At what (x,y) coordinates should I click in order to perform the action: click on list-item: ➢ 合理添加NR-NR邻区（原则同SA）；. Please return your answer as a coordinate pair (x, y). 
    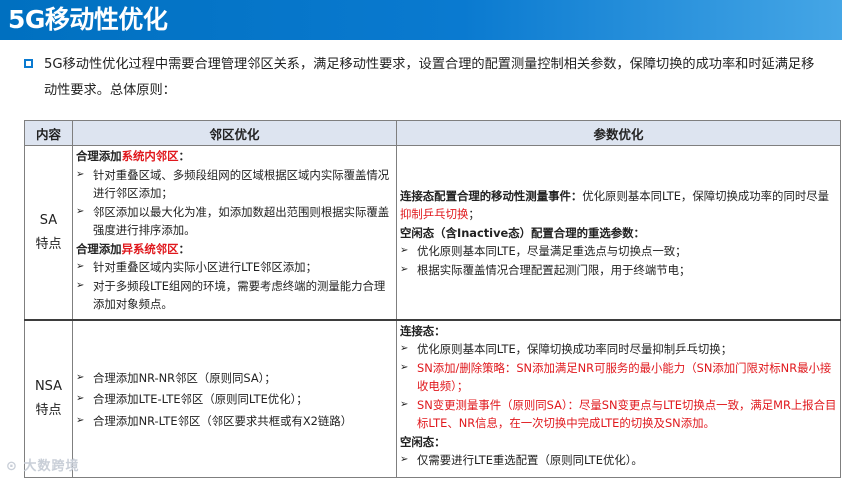
    Looking at the image, I should click on (234, 378).